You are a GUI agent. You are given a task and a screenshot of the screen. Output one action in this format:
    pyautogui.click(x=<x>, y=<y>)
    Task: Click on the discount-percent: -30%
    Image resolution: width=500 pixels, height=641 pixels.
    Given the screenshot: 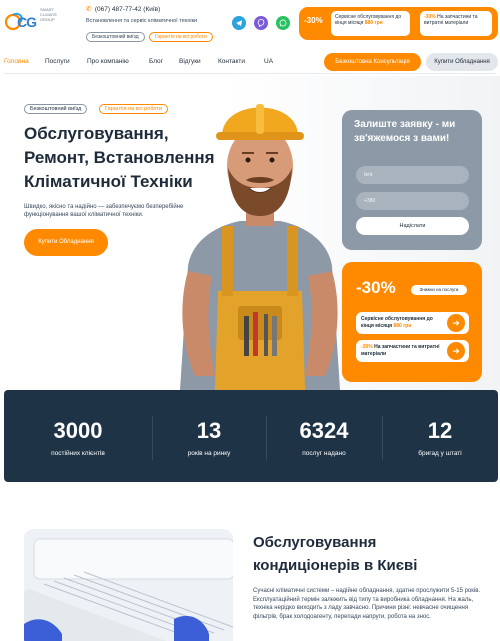 What is the action you would take?
    pyautogui.click(x=376, y=287)
    